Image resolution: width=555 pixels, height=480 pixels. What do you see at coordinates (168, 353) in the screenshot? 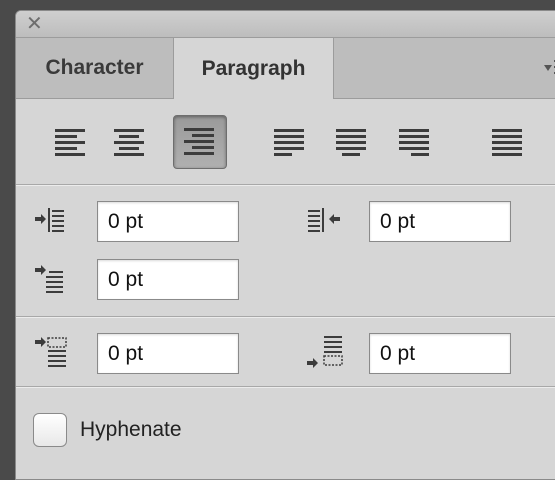
I see `space-before-field: 0 pt` at bounding box center [168, 353].